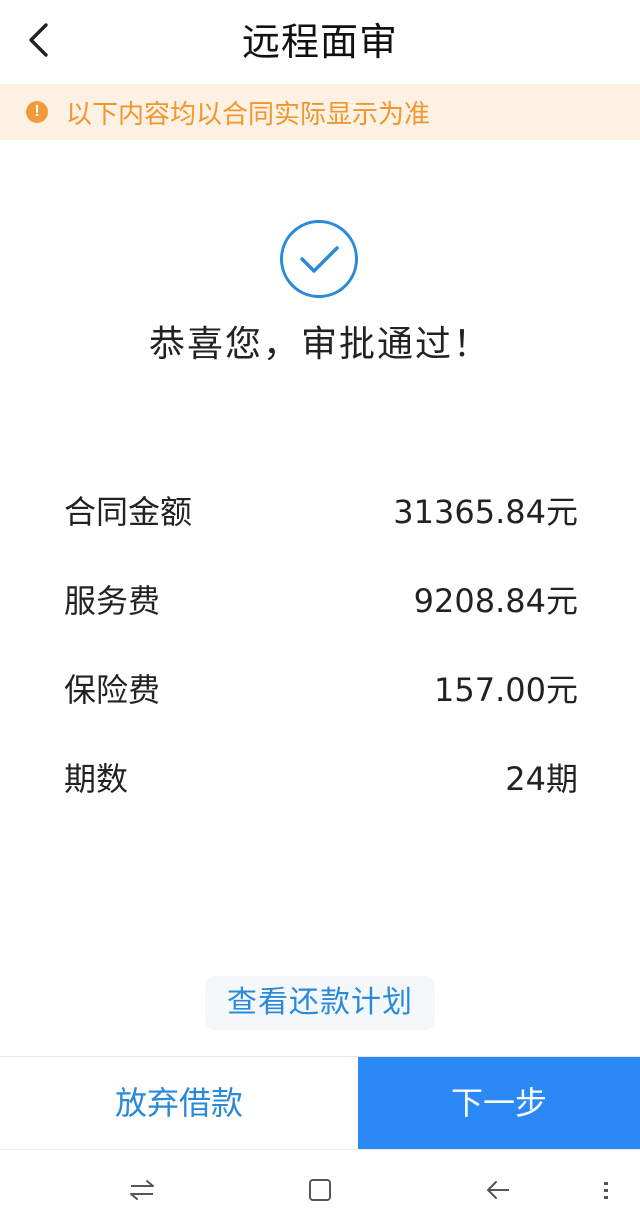  What do you see at coordinates (498, 1190) in the screenshot?
I see `back-arrow-icon` at bounding box center [498, 1190].